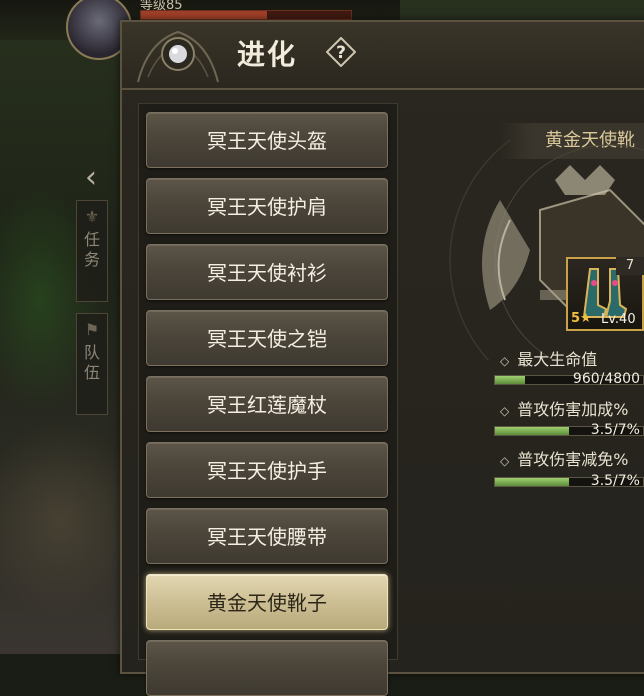 This screenshot has width=644, height=696. Describe the element at coordinates (267, 338) in the screenshot. I see `equipment-item: 冥王天使之铠` at that location.